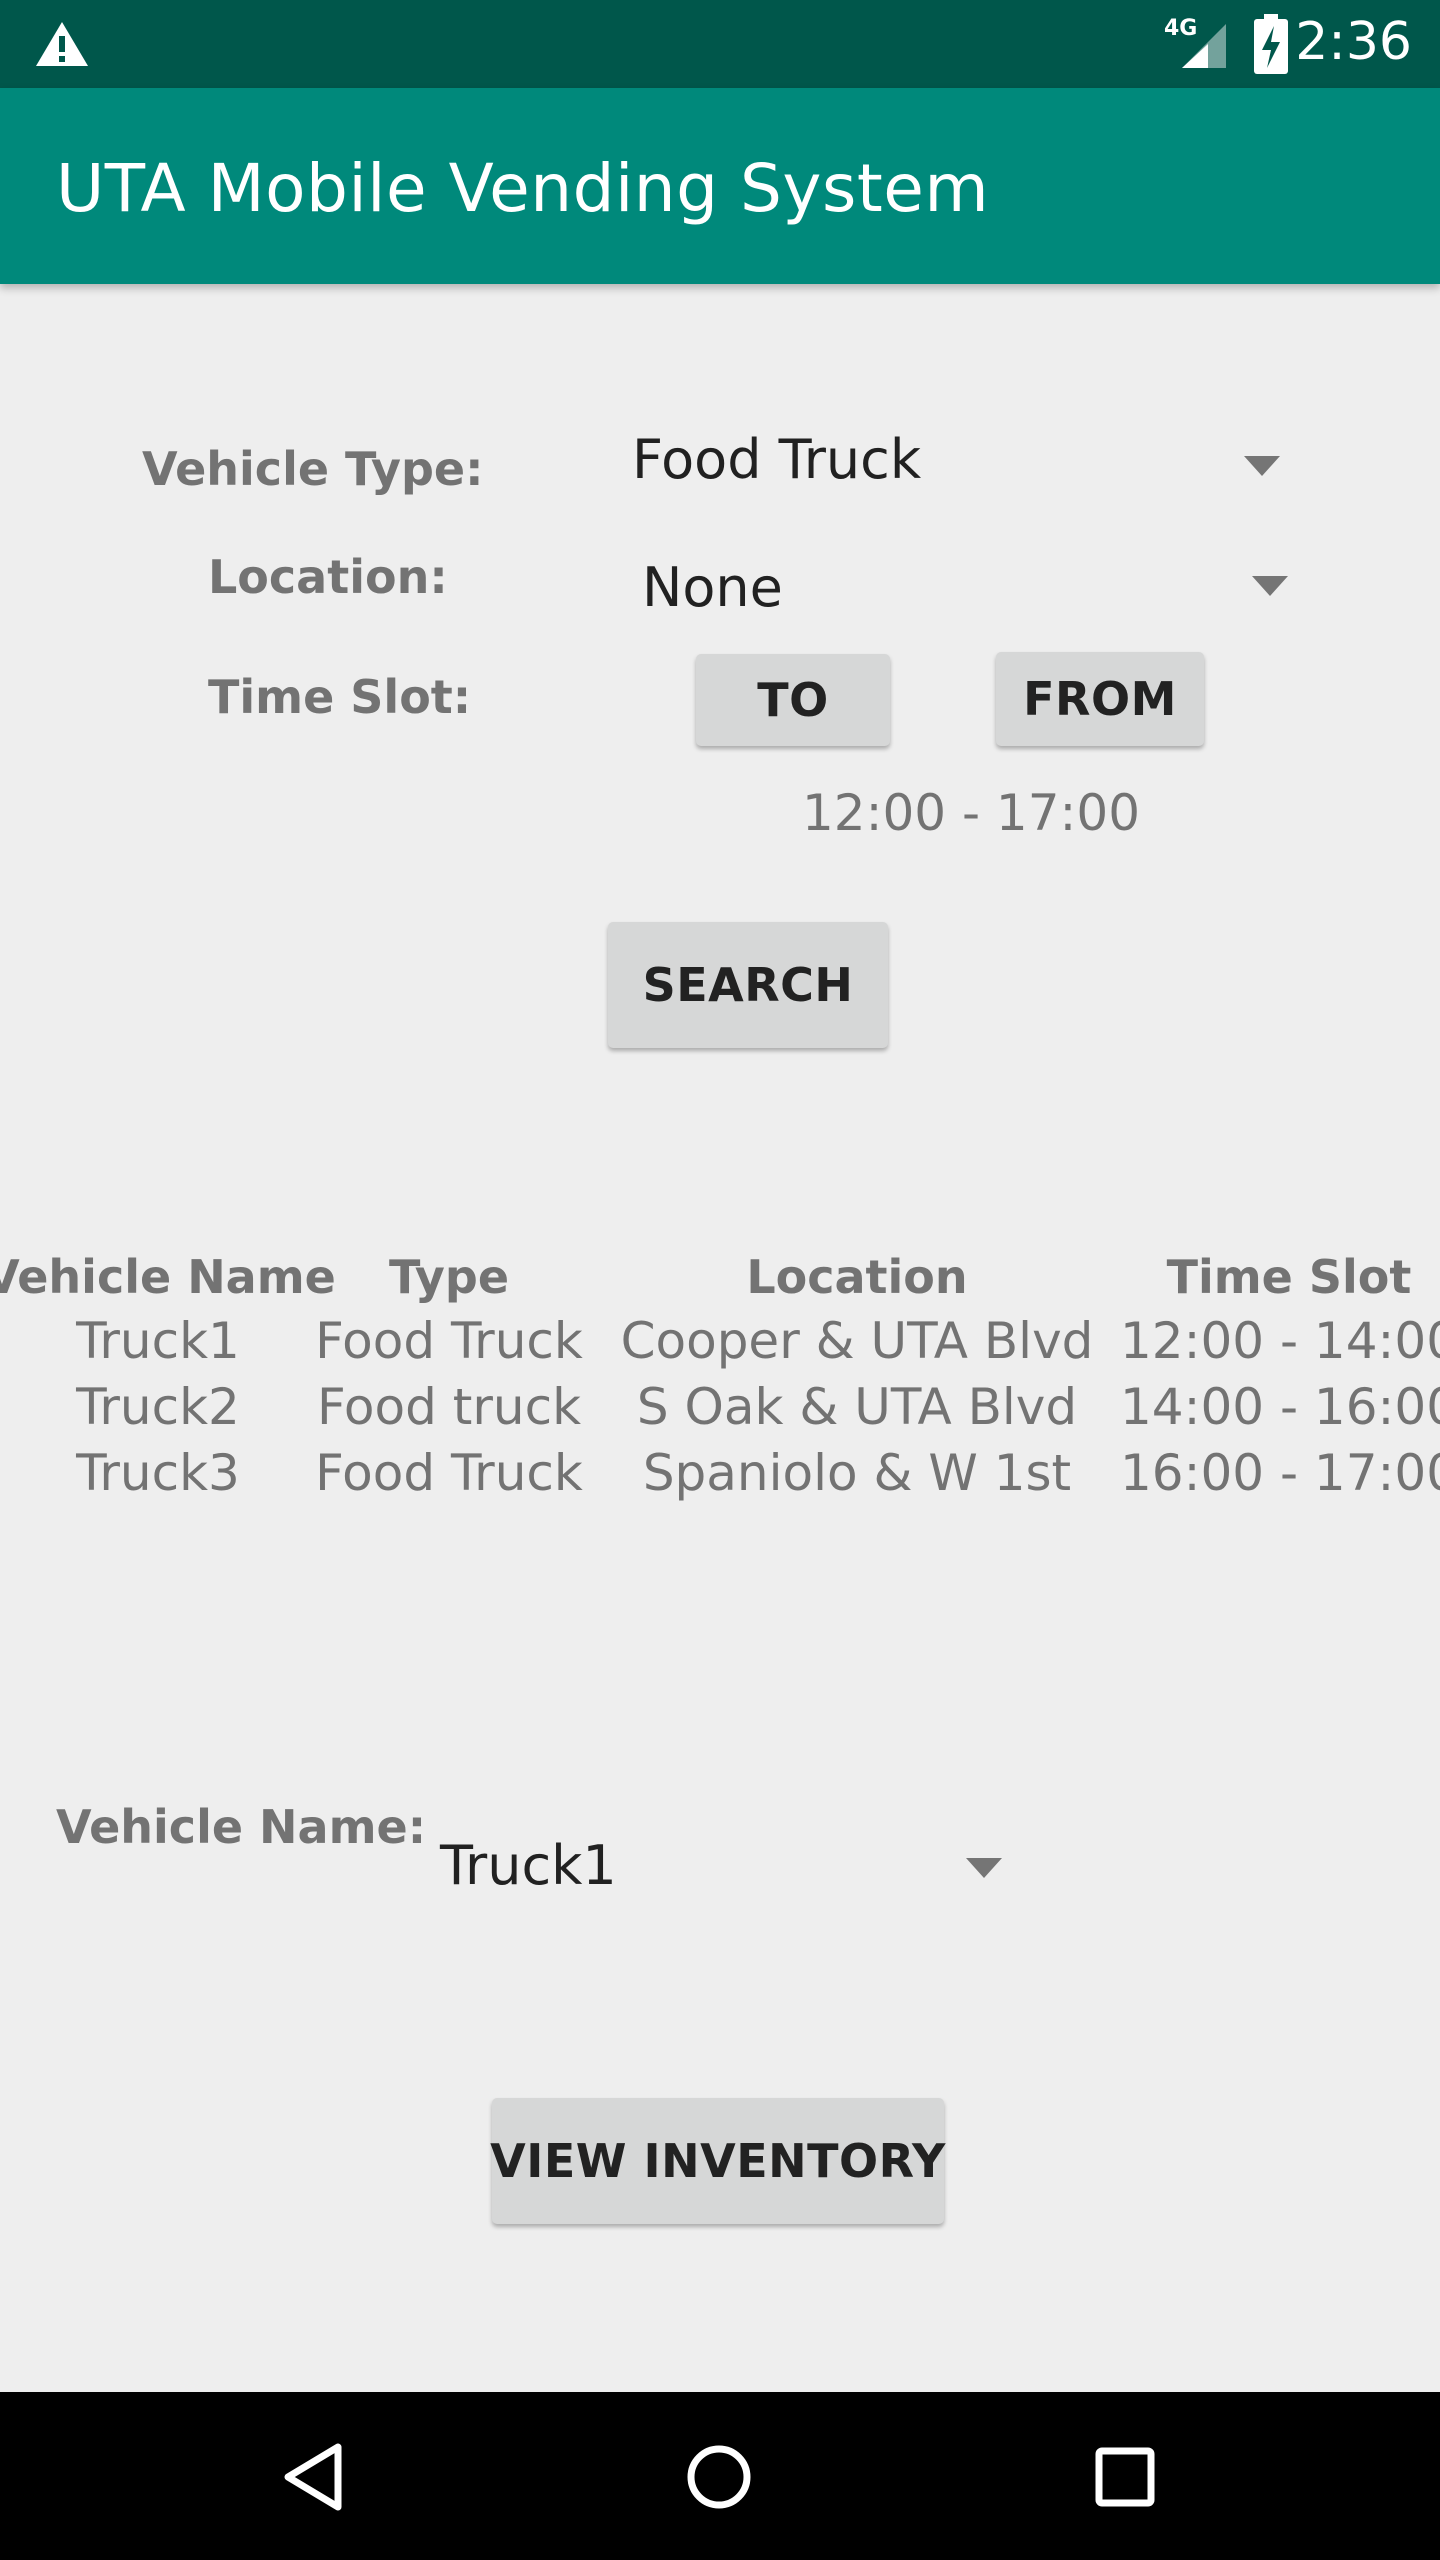 Image resolution: width=1440 pixels, height=2560 pixels. What do you see at coordinates (712, 587) in the screenshot?
I see `location-value: None` at bounding box center [712, 587].